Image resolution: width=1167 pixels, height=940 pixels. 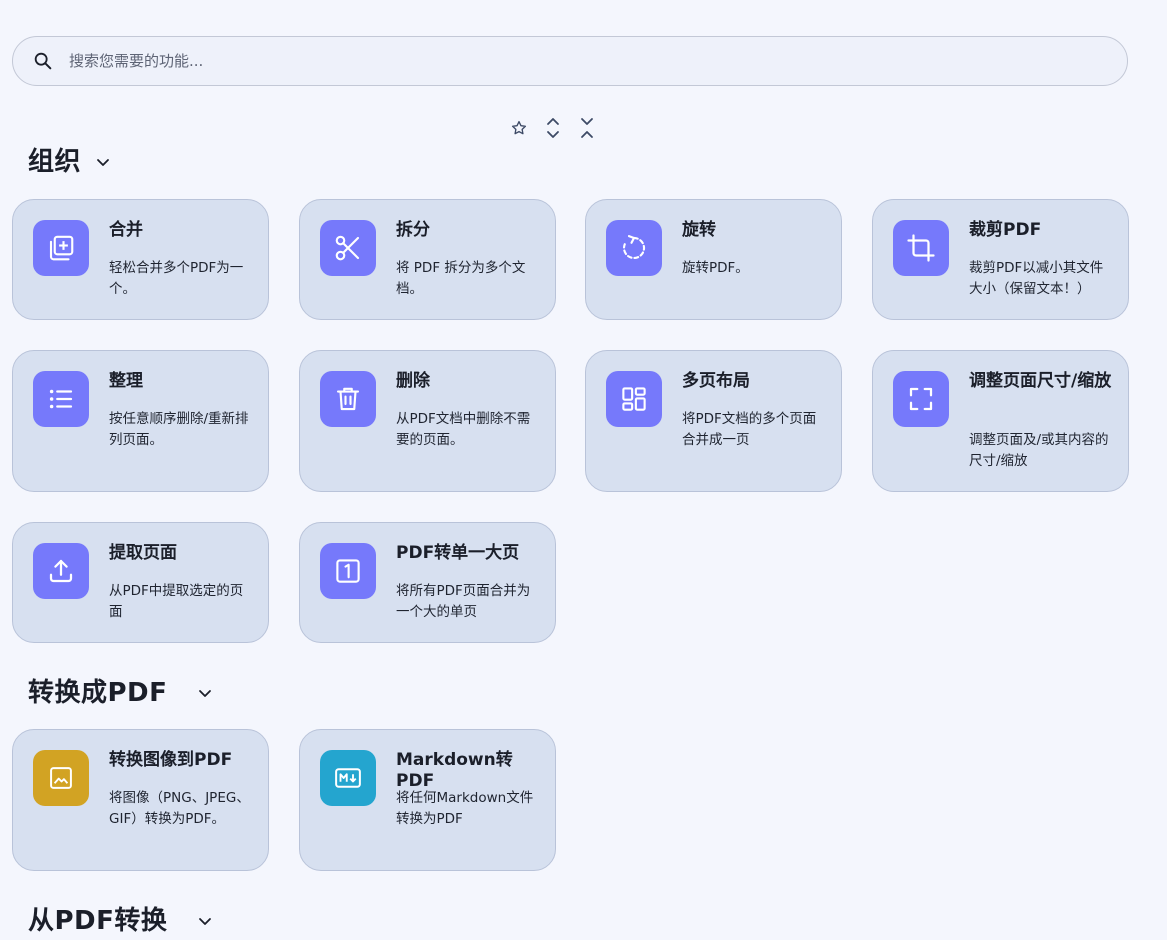 I want to click on collapse-all-button, so click(x=587, y=130).